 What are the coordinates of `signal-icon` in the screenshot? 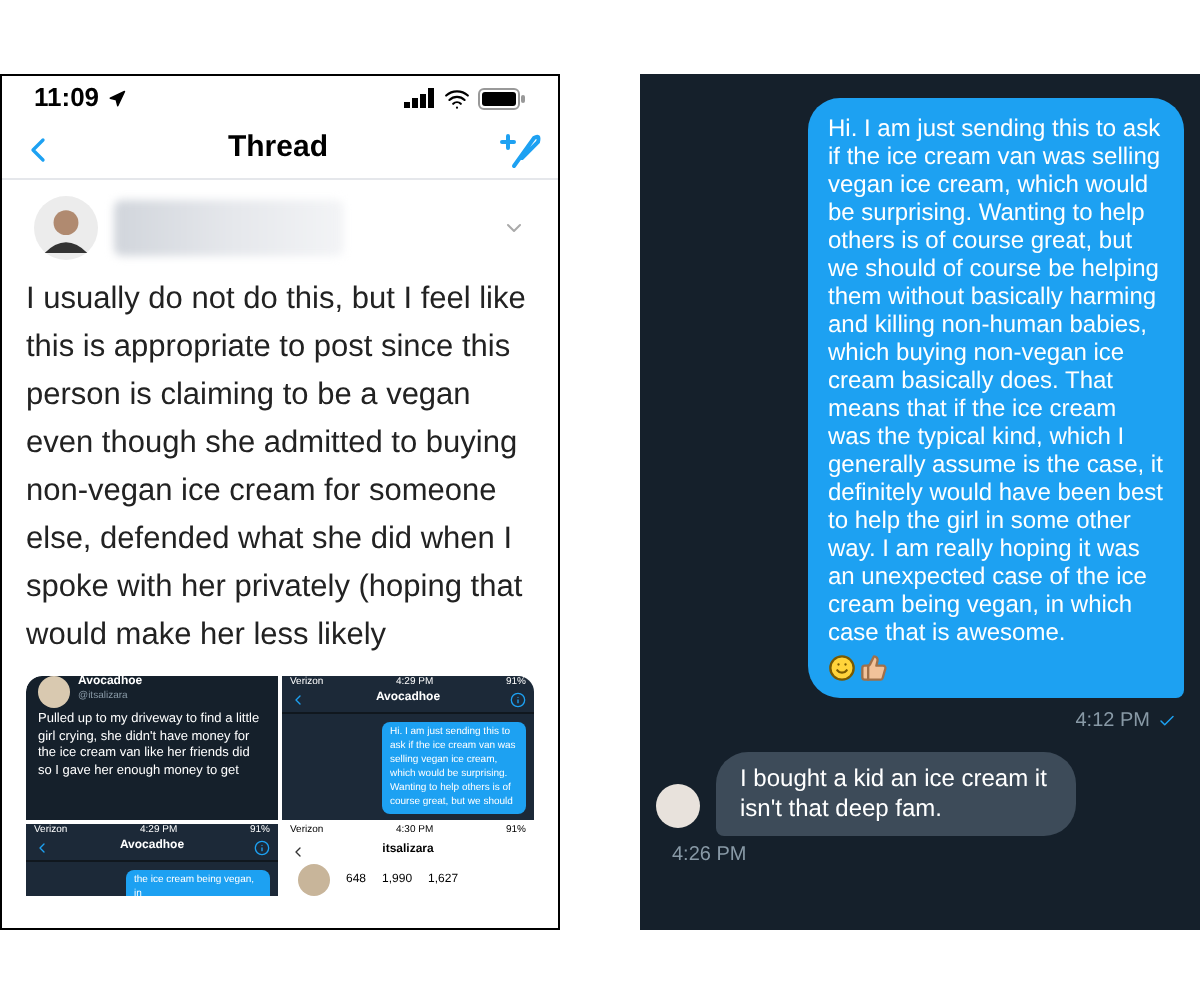 It's located at (420, 98).